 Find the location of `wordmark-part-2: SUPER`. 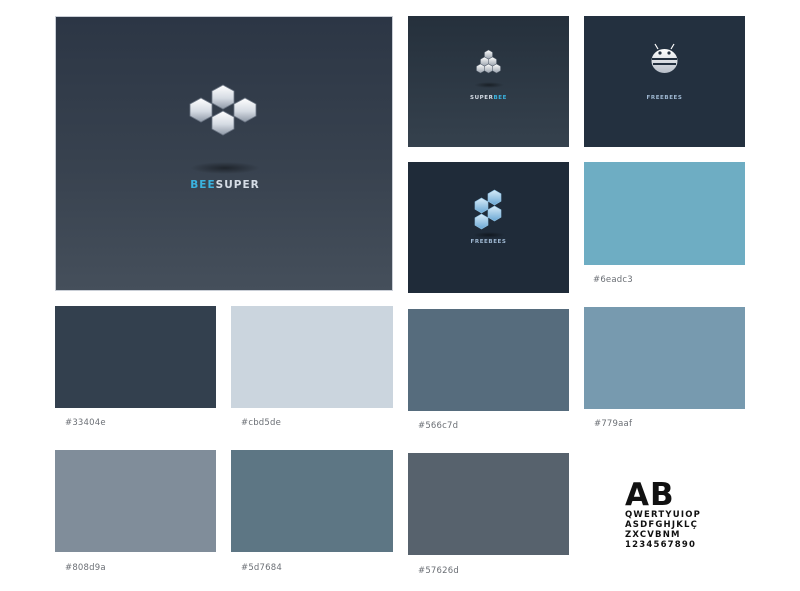

wordmark-part-2: SUPER is located at coordinates (237, 185).